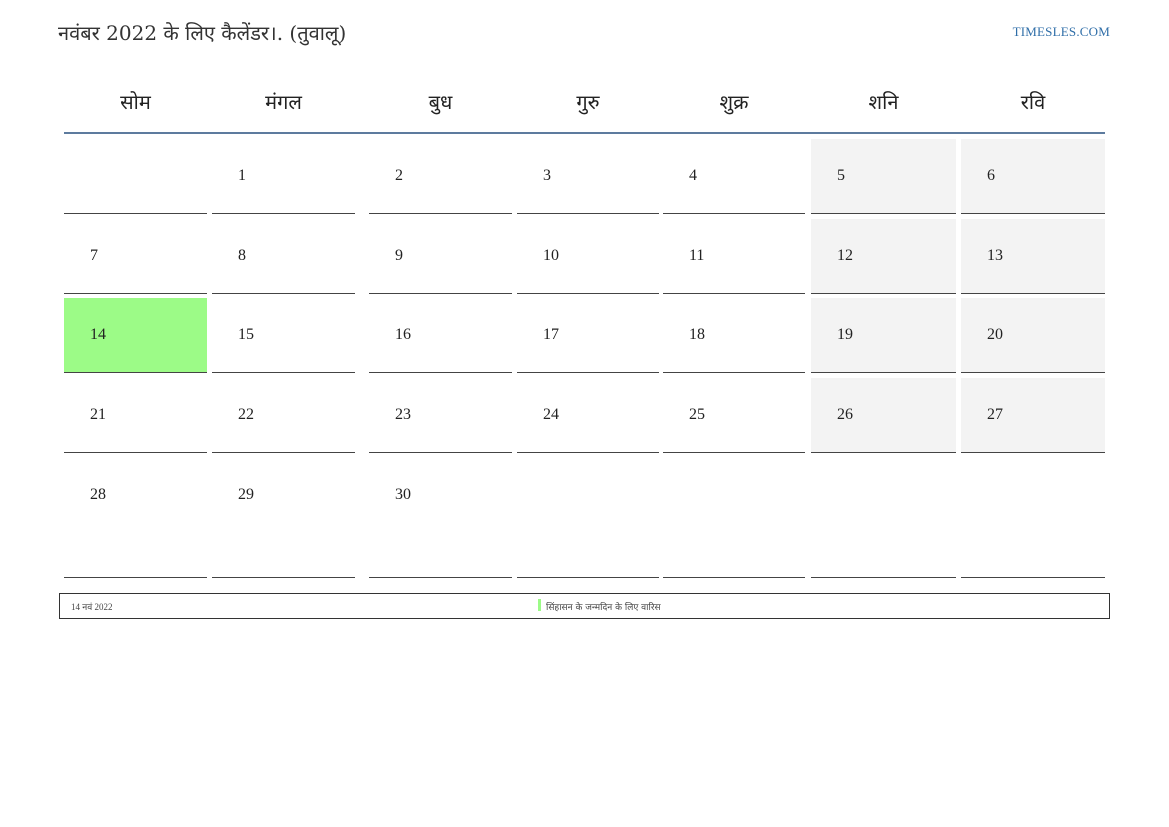  Describe the element at coordinates (242, 175) in the screenshot. I see `day-number: 1` at that location.